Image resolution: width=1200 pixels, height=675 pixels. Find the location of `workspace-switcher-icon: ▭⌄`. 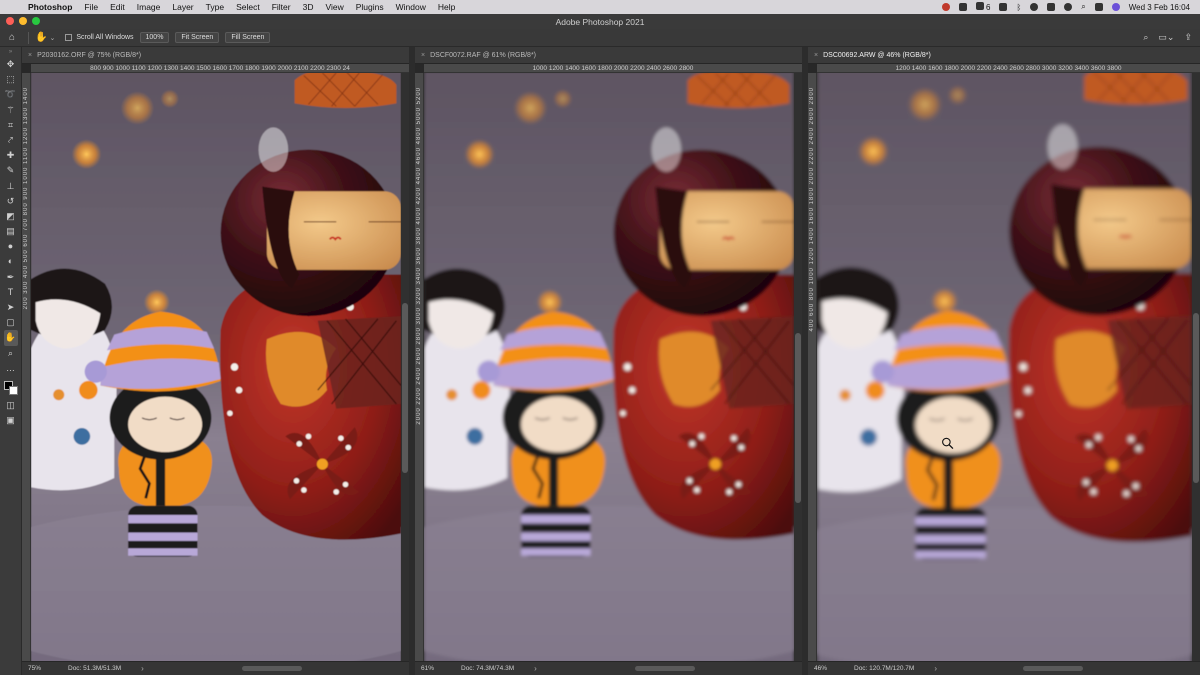

workspace-switcher-icon: ▭⌄ is located at coordinates (1166, 37).